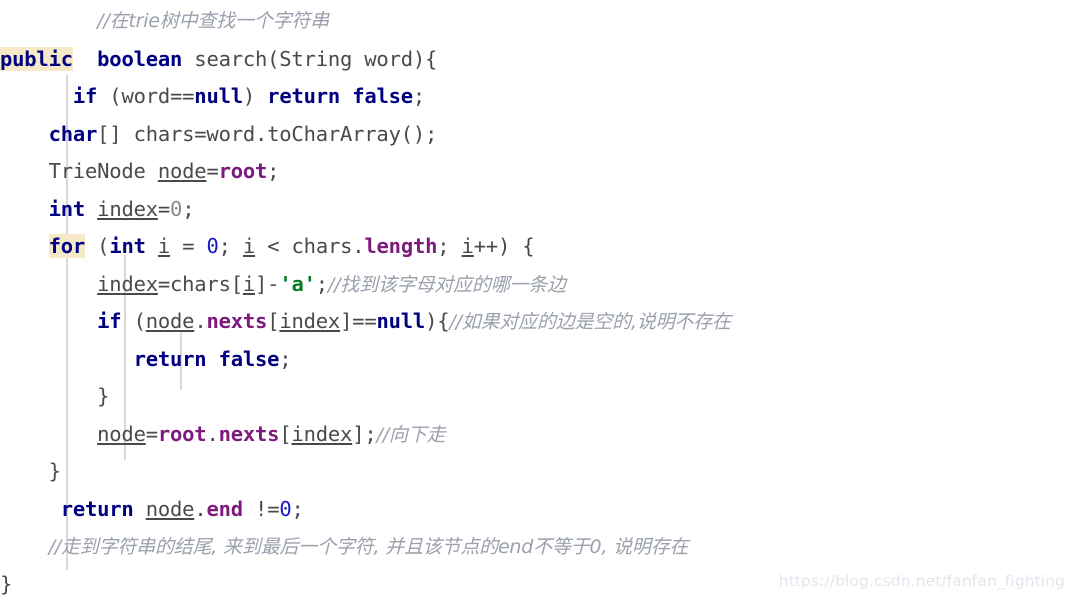  What do you see at coordinates (310, 59) in the screenshot?
I see `code-token: search(String word){` at bounding box center [310, 59].